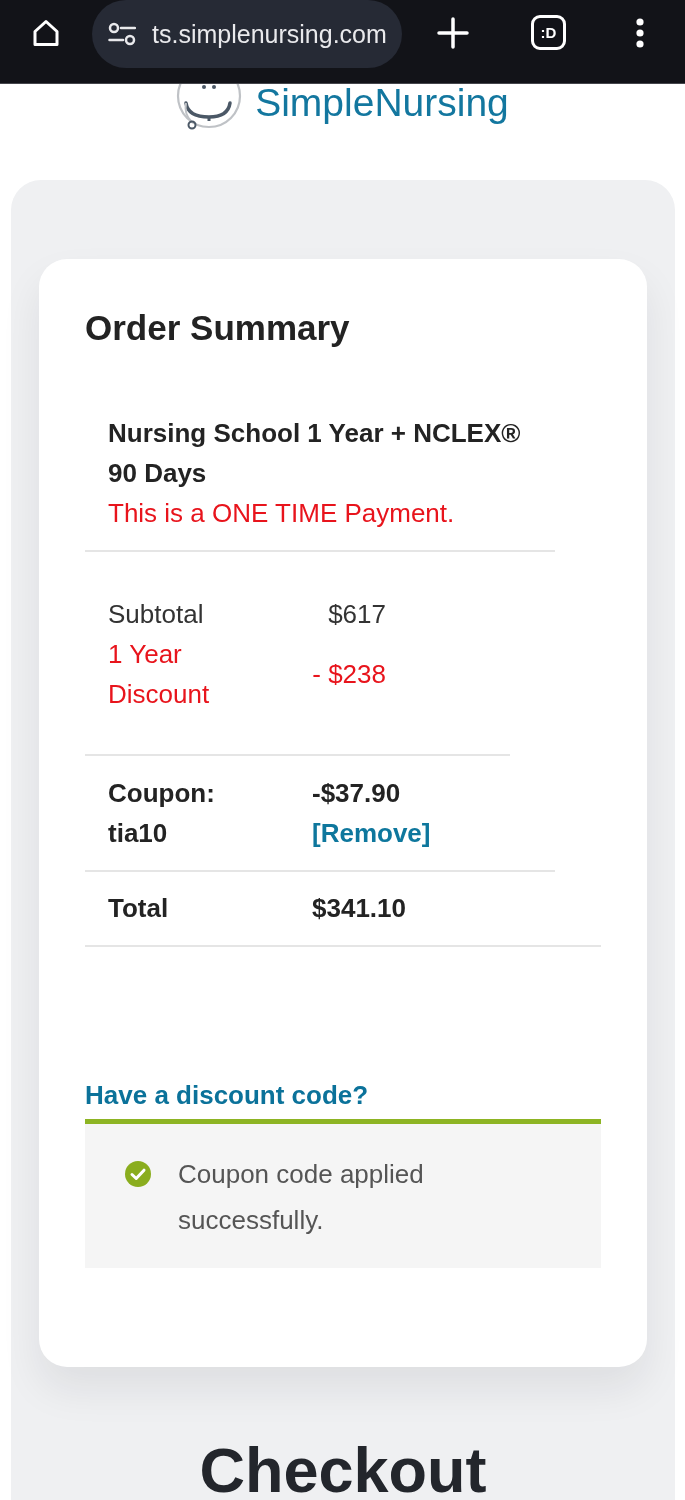 The width and height of the screenshot is (685, 1500). I want to click on coupon-label: Coupon: tia10, so click(162, 813).